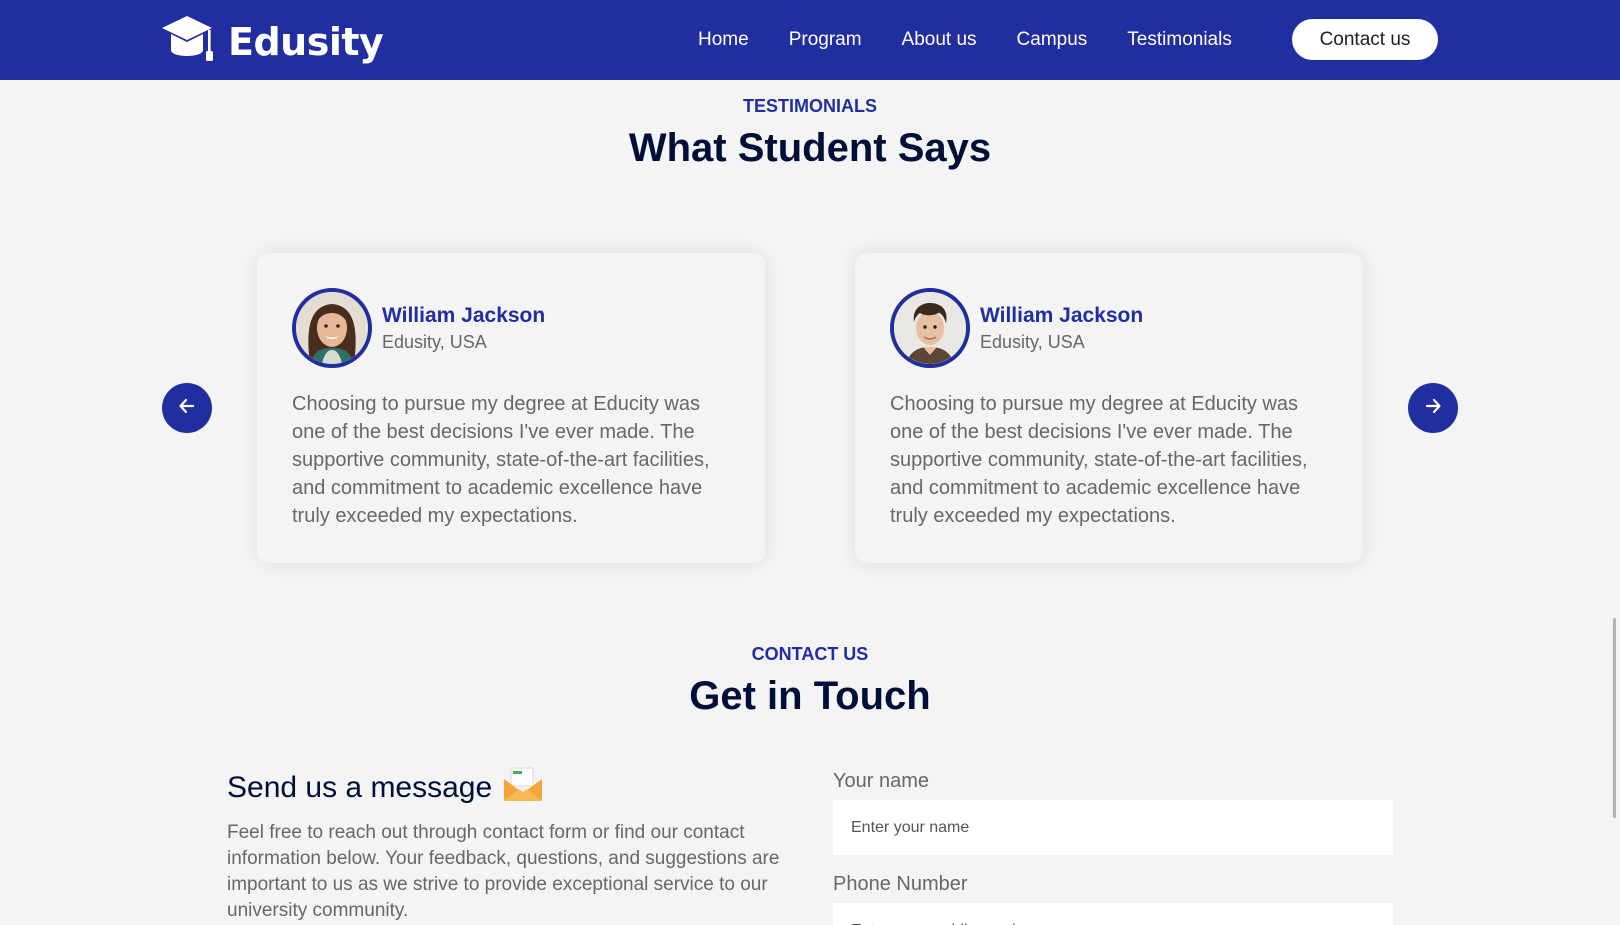 The image size is (1620, 925). What do you see at coordinates (518, 788) in the screenshot?
I see `envelope-icon` at bounding box center [518, 788].